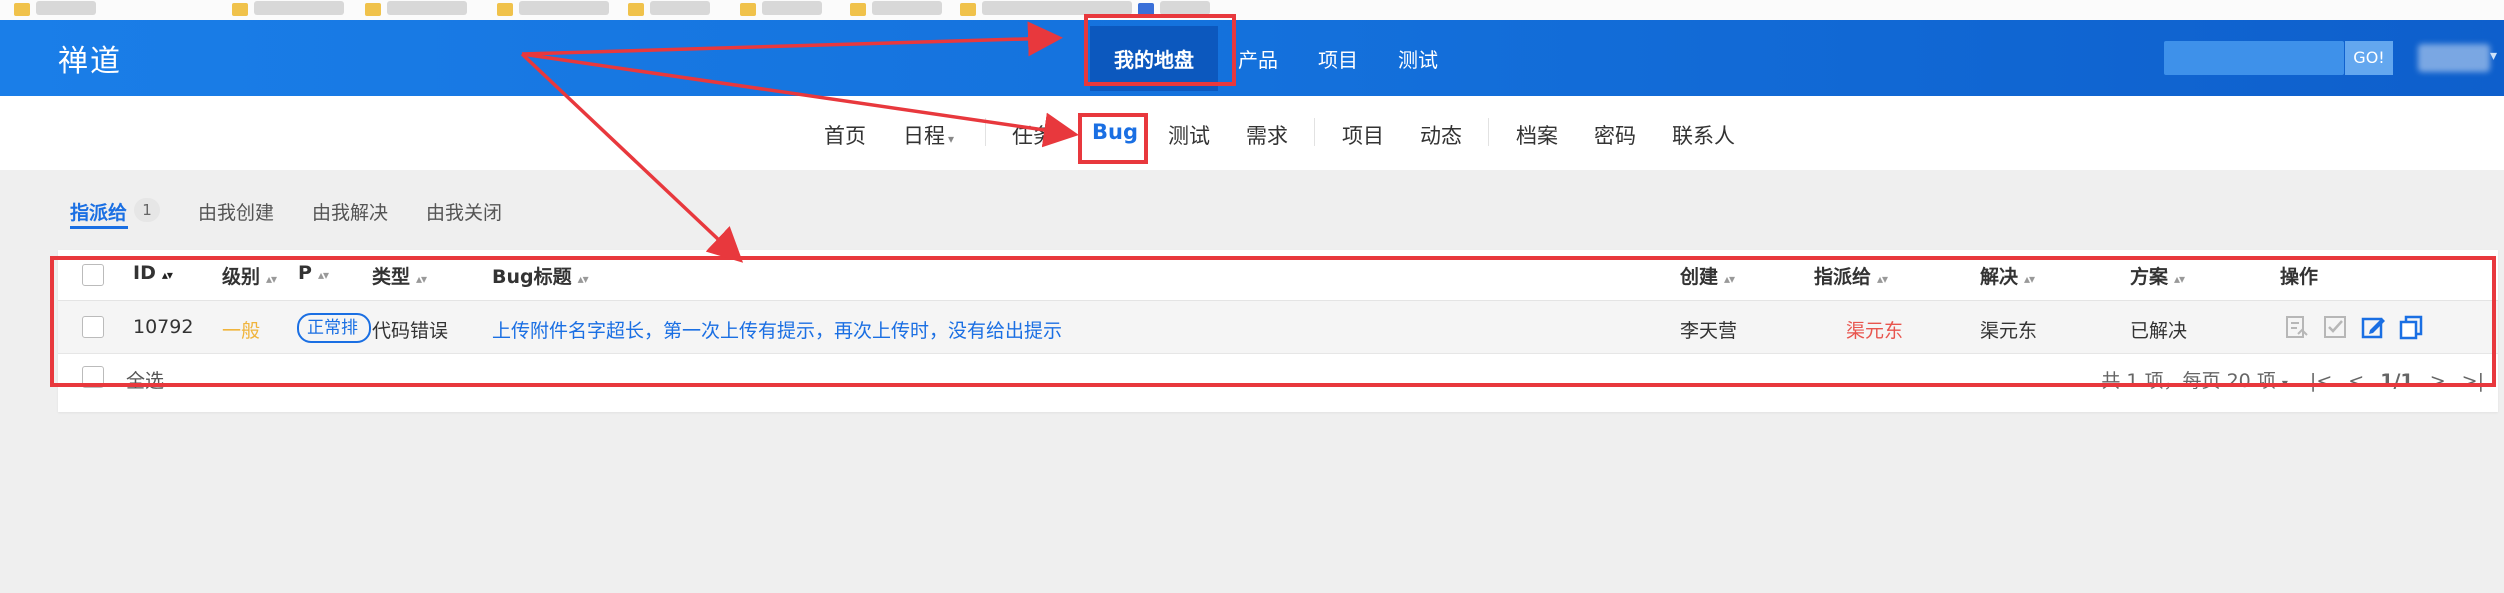  I want to click on table-footer: 全选 共 1 项，每页 20 项 ▾ |< < 1/1 > >|, so click(1278, 383).